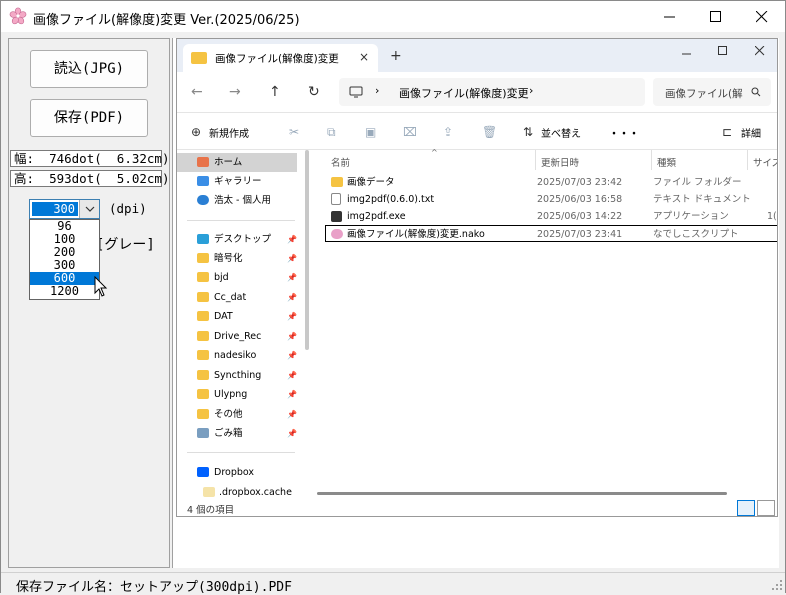 The height and width of the screenshot is (595, 786). Describe the element at coordinates (203, 239) in the screenshot. I see `desktop-icon` at that location.